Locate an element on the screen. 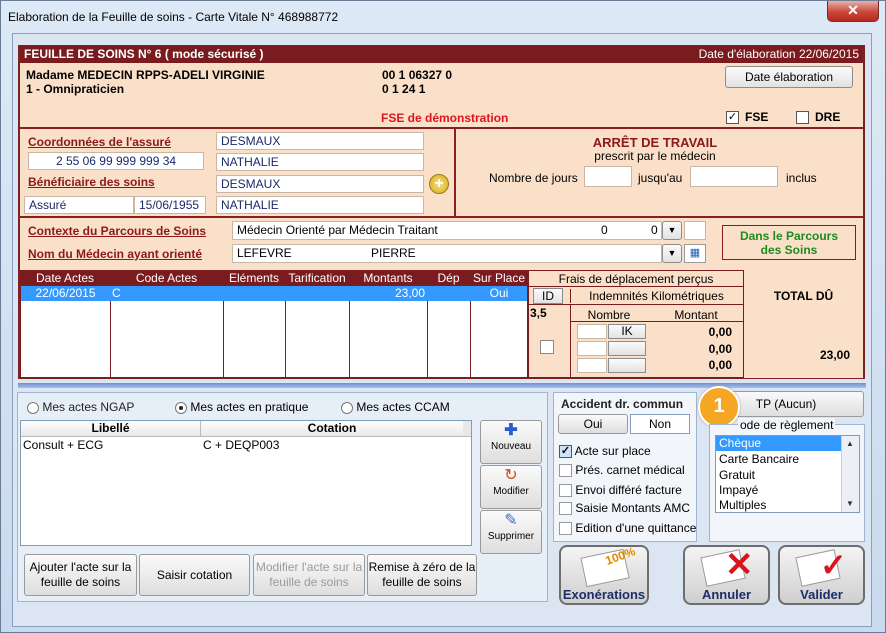  frais-checkbox is located at coordinates (547, 347).